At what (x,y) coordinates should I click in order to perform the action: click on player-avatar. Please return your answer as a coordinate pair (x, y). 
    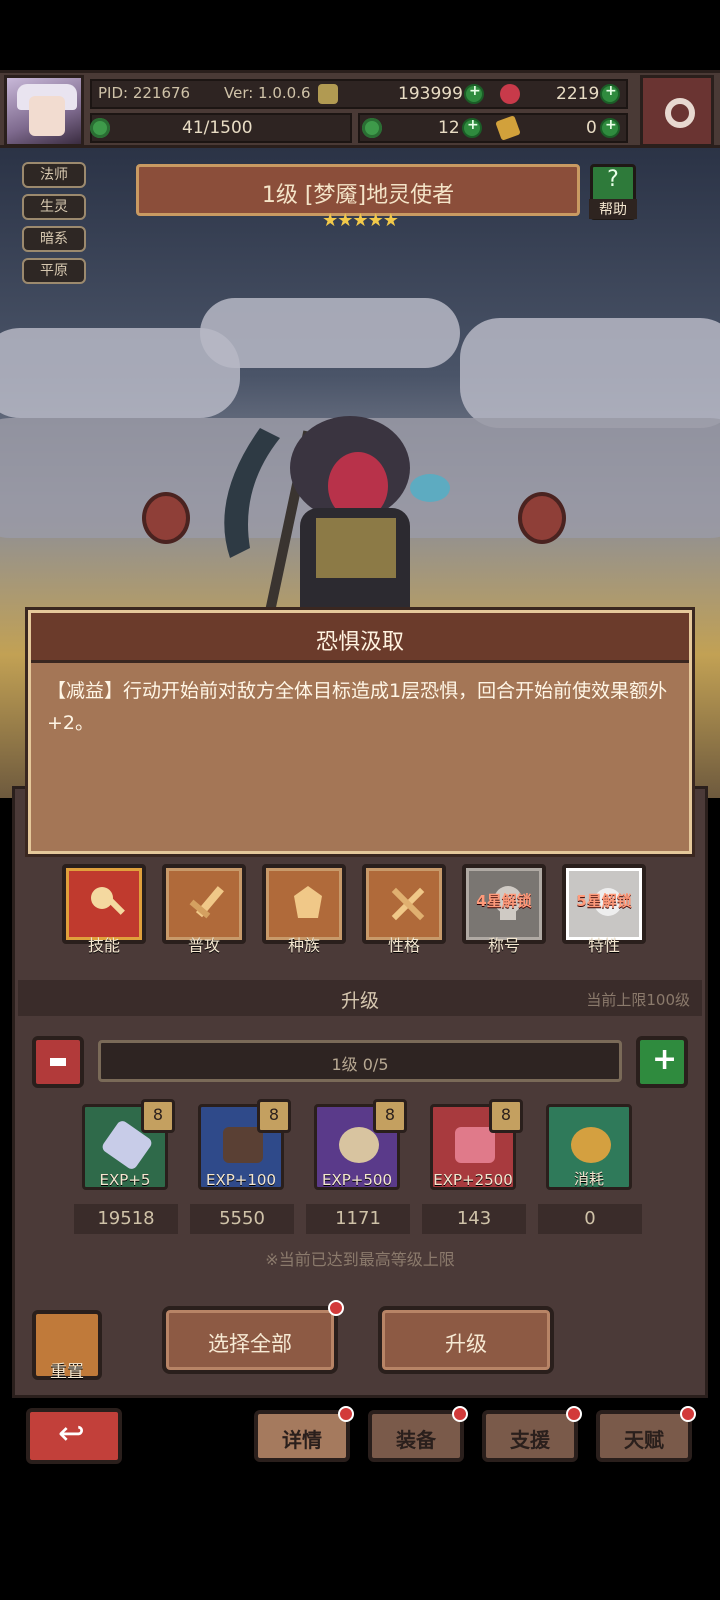
    Looking at the image, I should click on (44, 111).